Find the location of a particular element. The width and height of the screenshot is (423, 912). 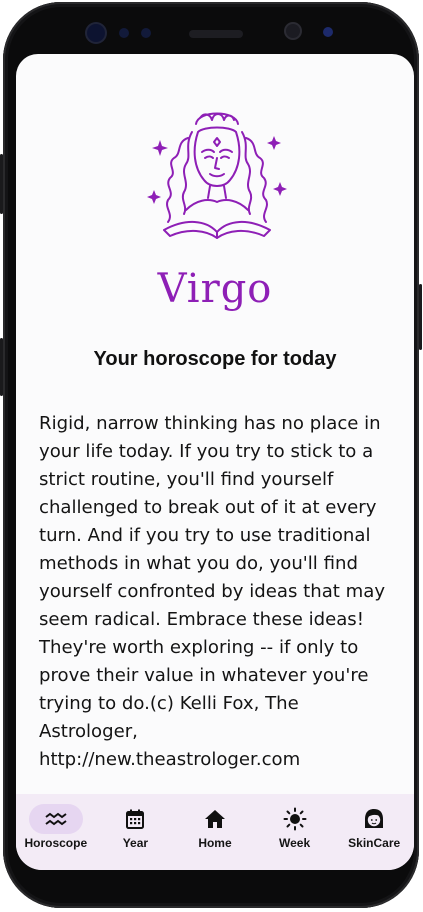

page-heading: Your horoscope for today is located at coordinates (215, 359).